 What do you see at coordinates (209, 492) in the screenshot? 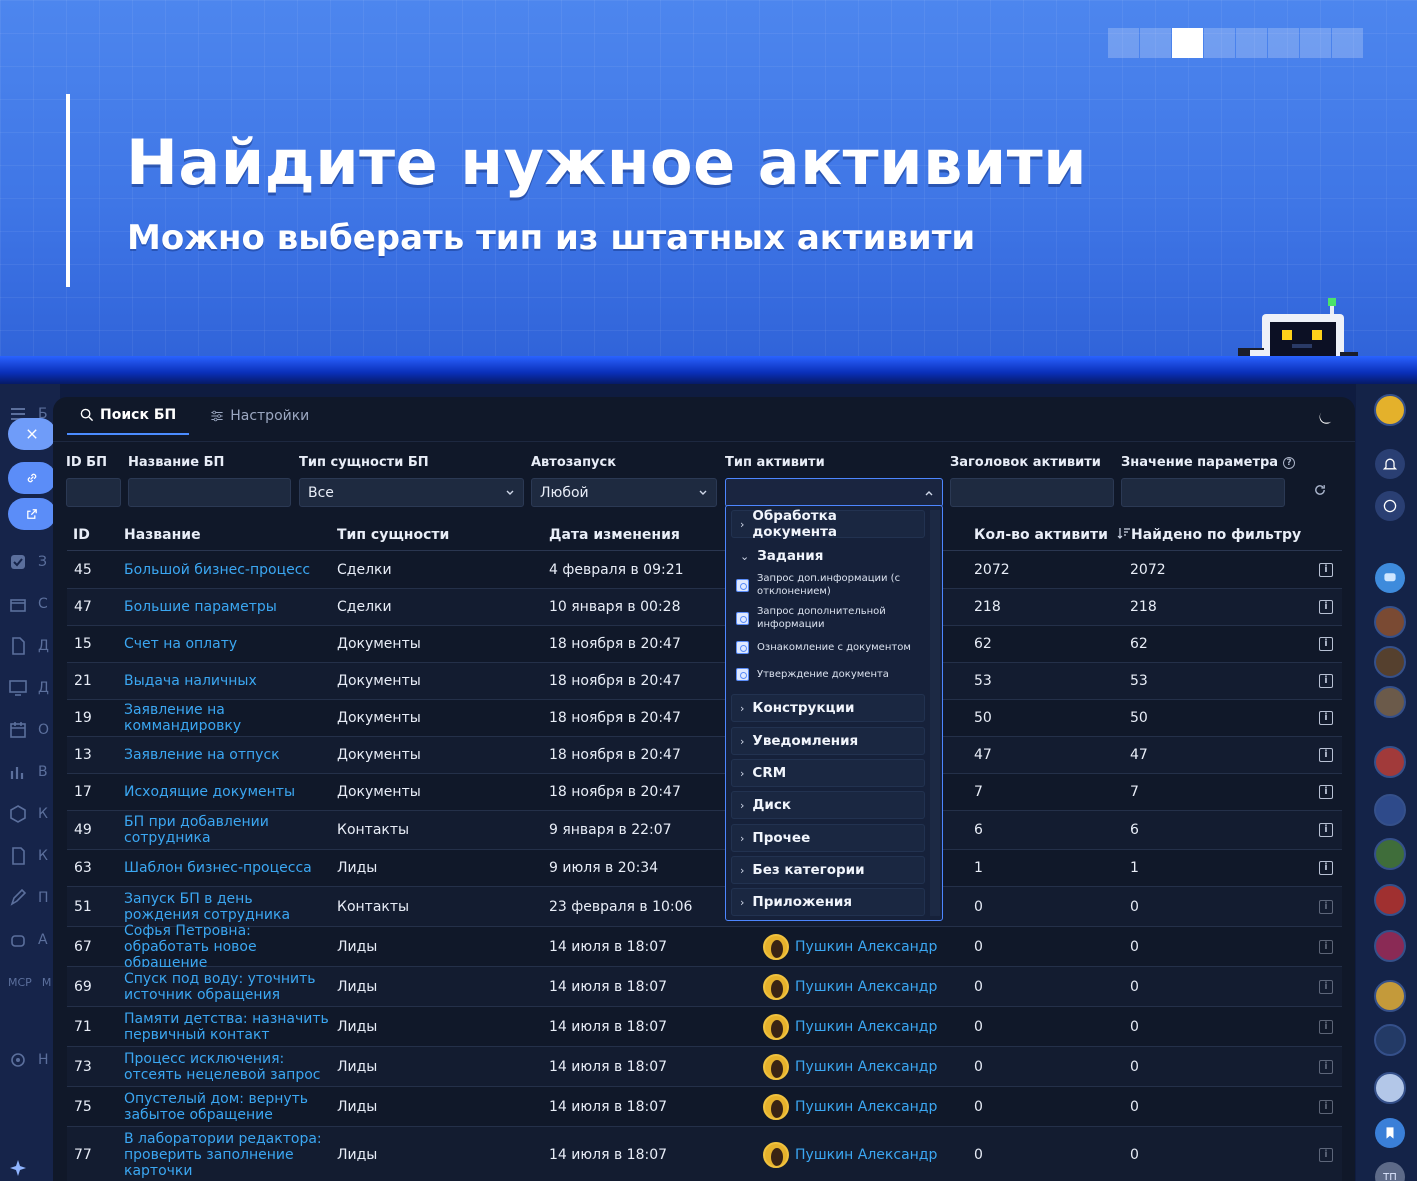
I see `name-input` at bounding box center [209, 492].